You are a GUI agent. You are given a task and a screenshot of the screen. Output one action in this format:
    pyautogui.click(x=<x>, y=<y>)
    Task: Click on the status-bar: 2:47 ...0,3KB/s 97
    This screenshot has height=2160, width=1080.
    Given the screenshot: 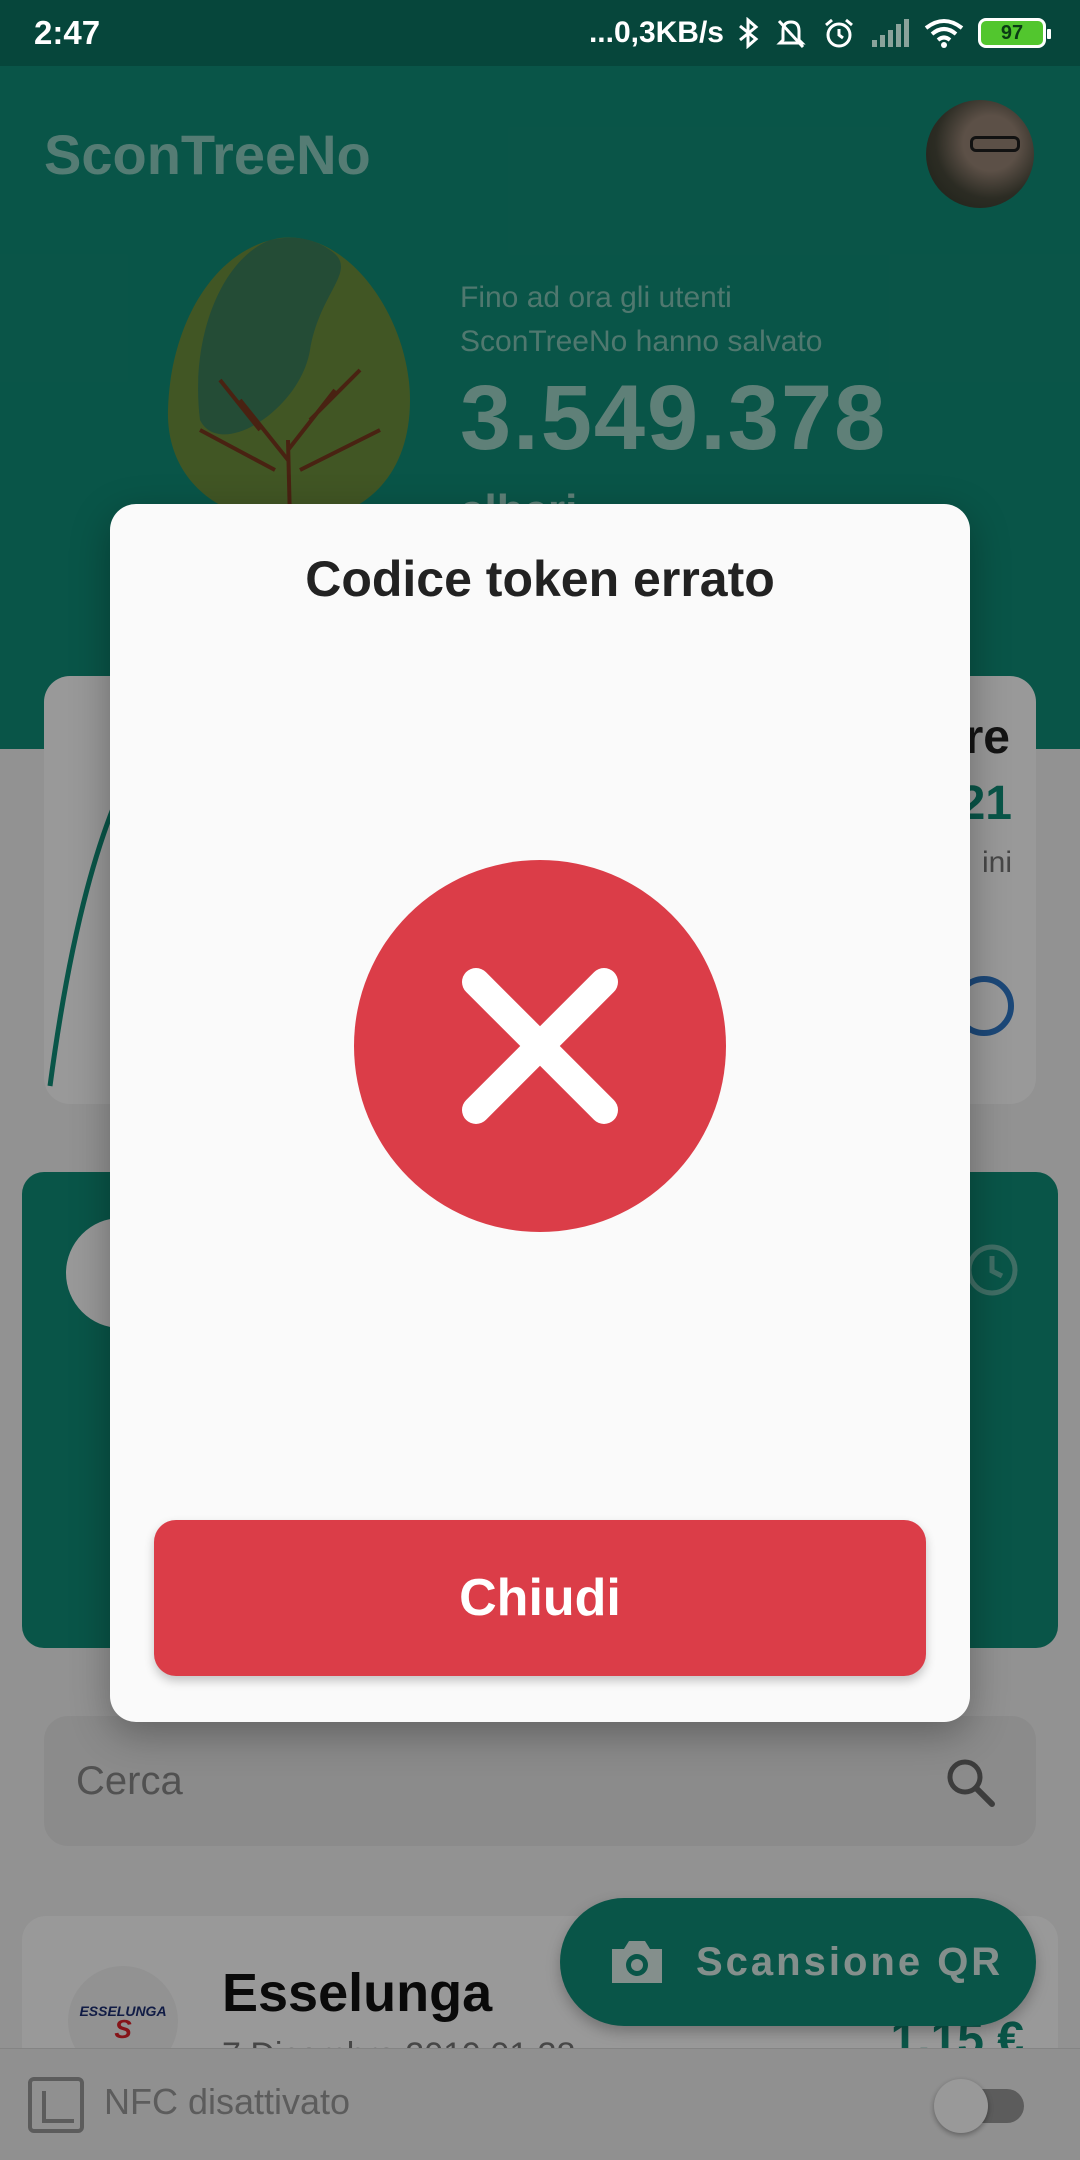 What is the action you would take?
    pyautogui.click(x=540, y=33)
    